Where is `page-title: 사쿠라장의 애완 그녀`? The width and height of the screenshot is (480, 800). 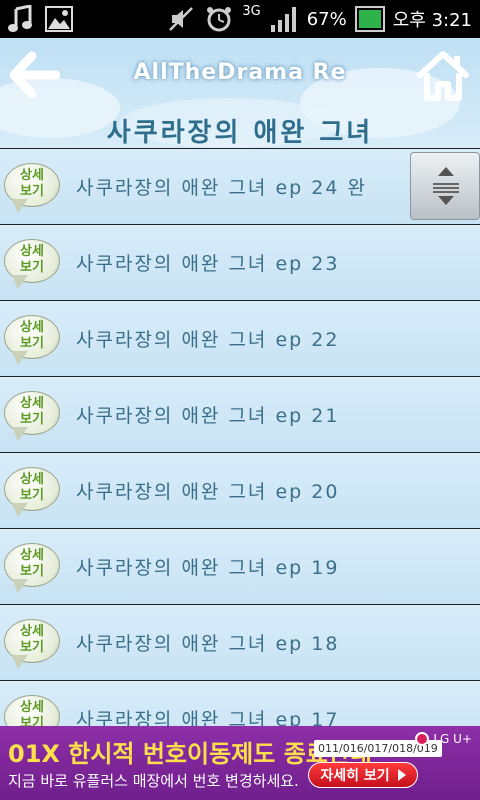 page-title: 사쿠라장의 애완 그녀 is located at coordinates (240, 133).